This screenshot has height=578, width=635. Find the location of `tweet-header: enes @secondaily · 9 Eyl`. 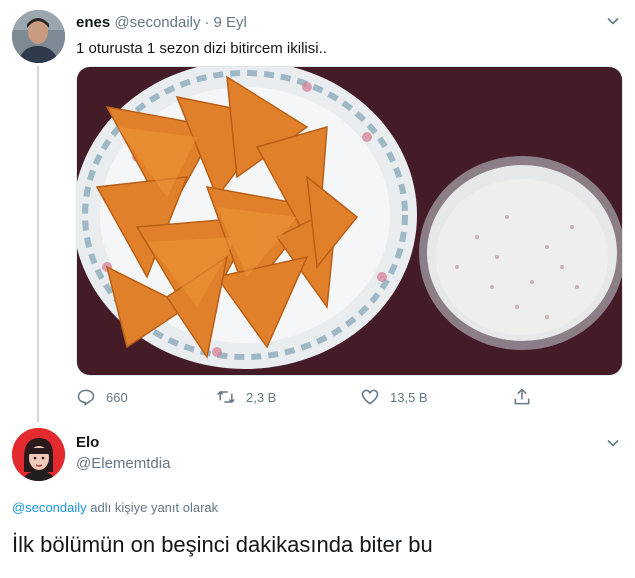

tweet-header: enes @secondaily · 9 Eyl is located at coordinates (161, 22).